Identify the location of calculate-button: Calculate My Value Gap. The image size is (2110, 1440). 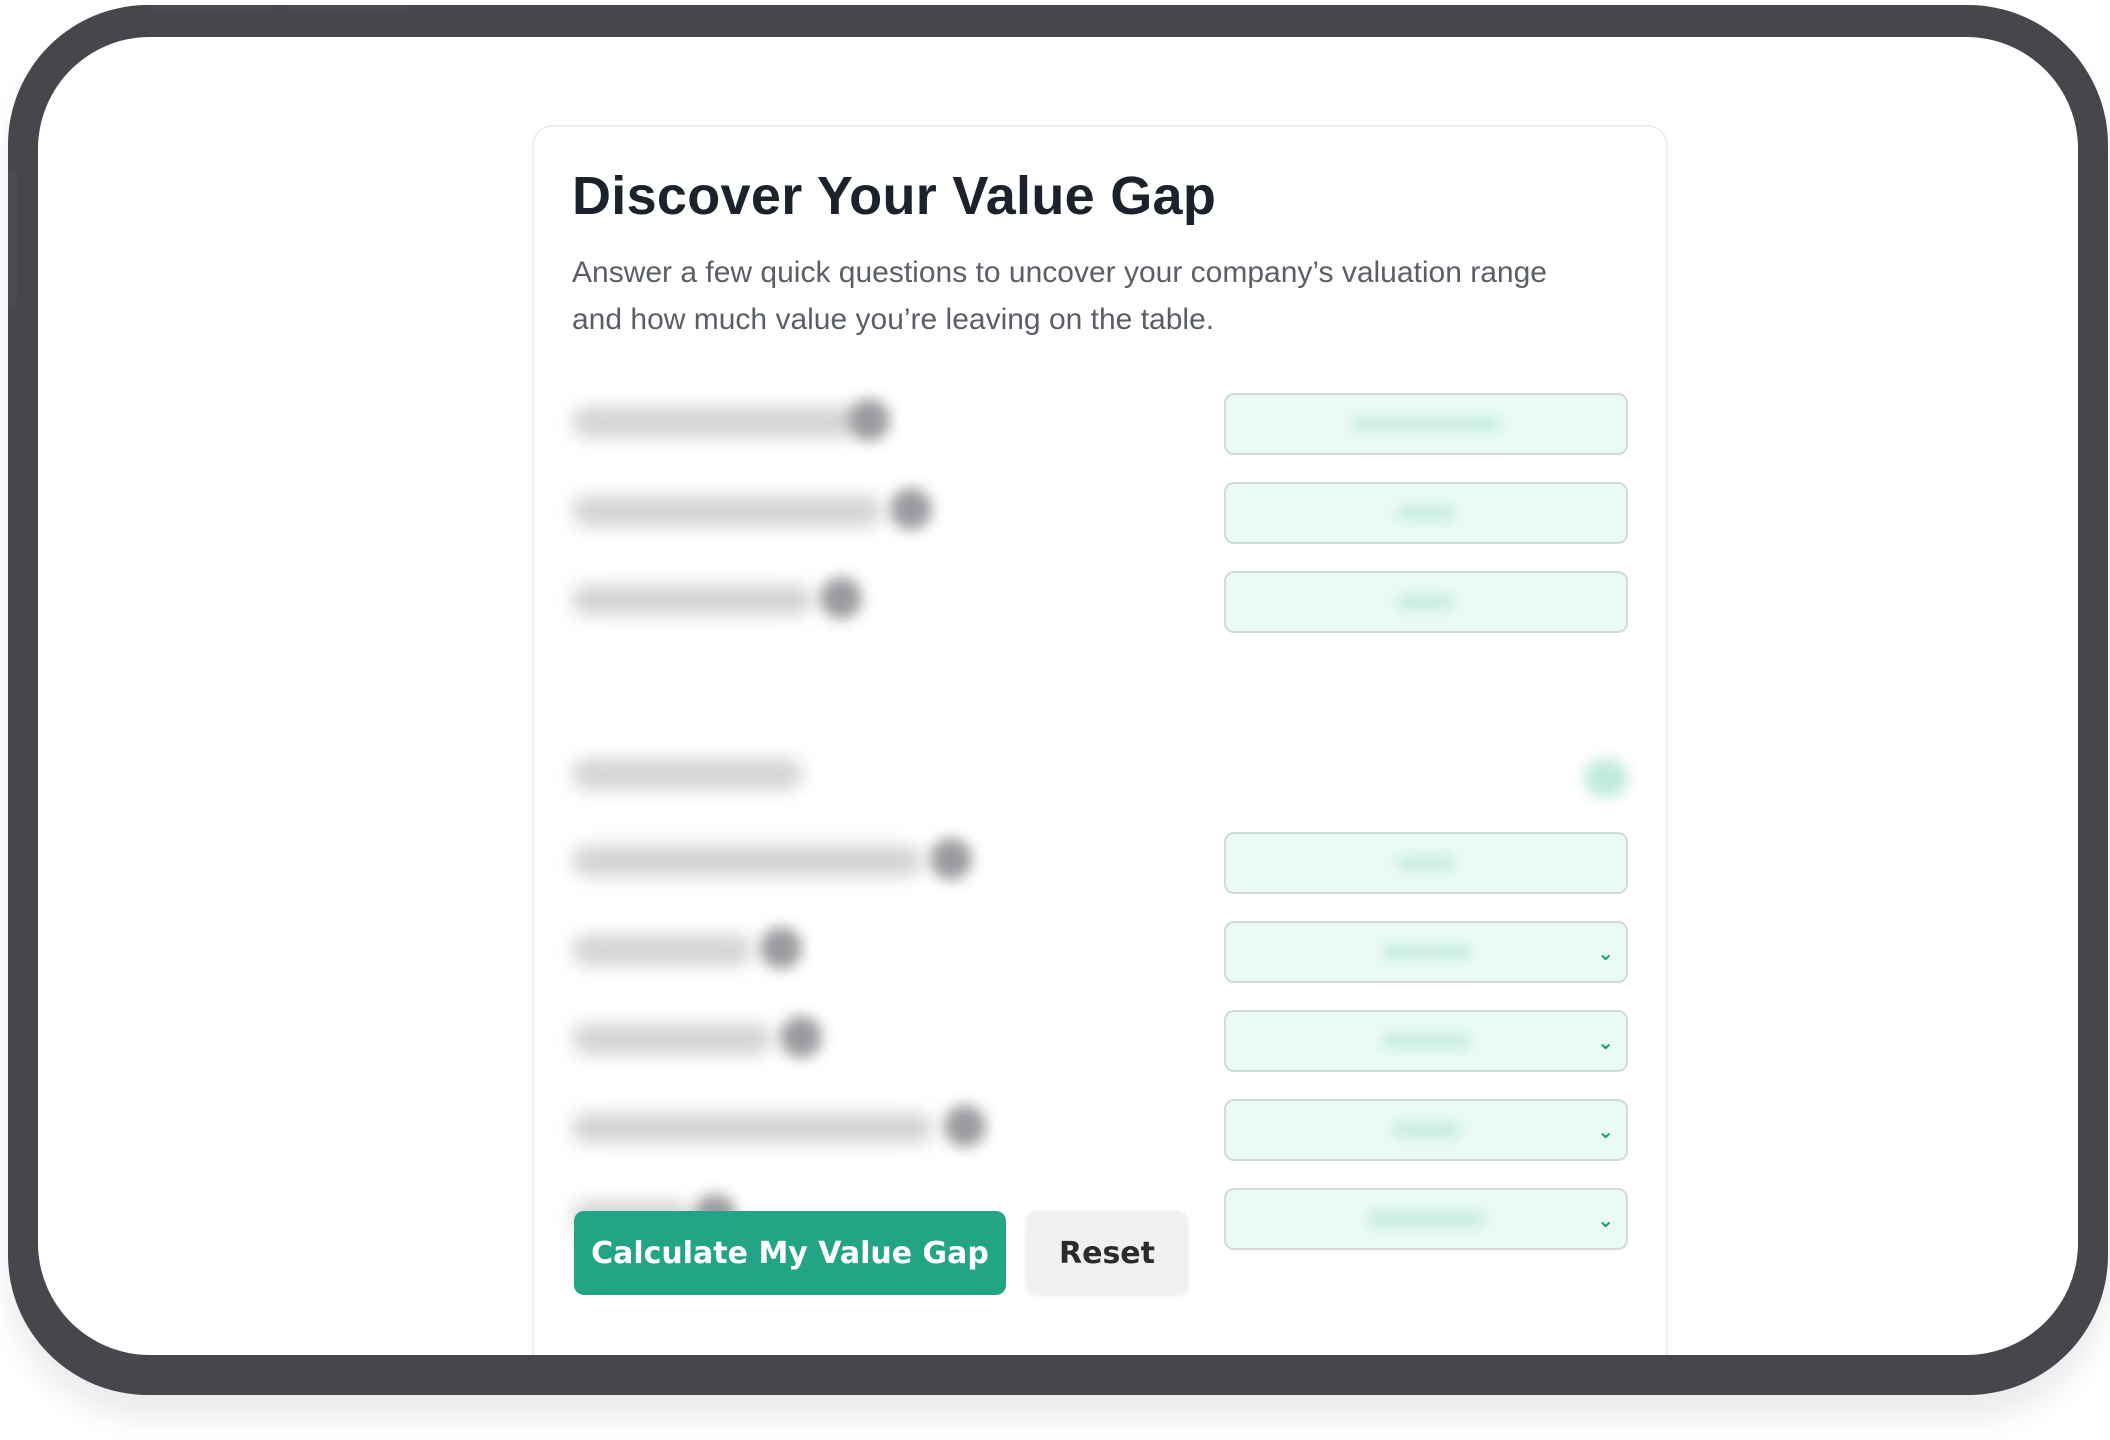
(790, 1253).